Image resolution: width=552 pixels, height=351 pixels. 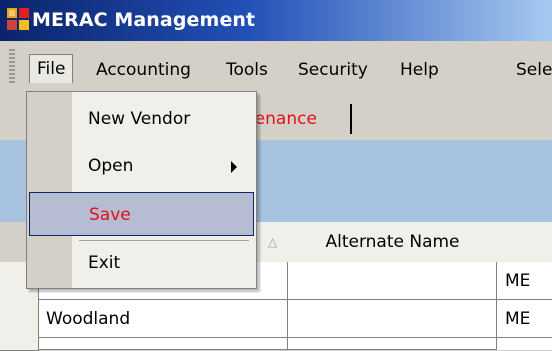 What do you see at coordinates (247, 70) in the screenshot?
I see `menu-tools: Tools` at bounding box center [247, 70].